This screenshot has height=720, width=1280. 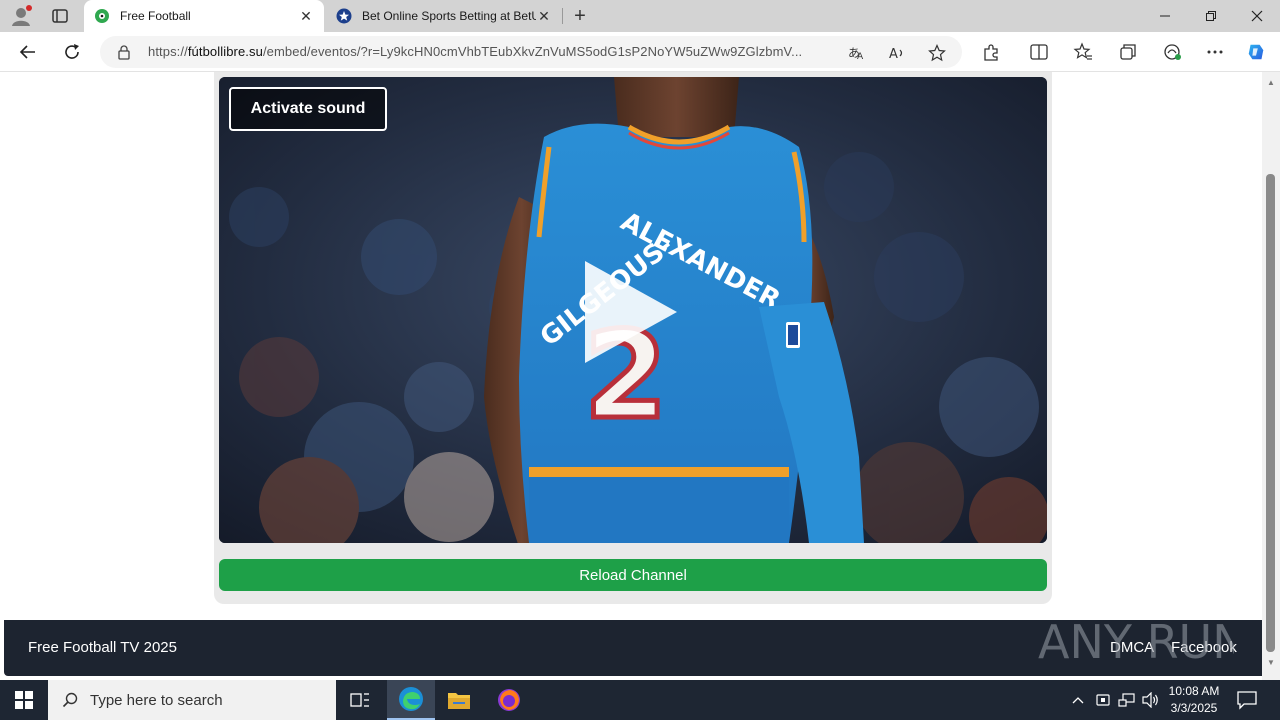 I want to click on windows-logo-icon, so click(x=24, y=700).